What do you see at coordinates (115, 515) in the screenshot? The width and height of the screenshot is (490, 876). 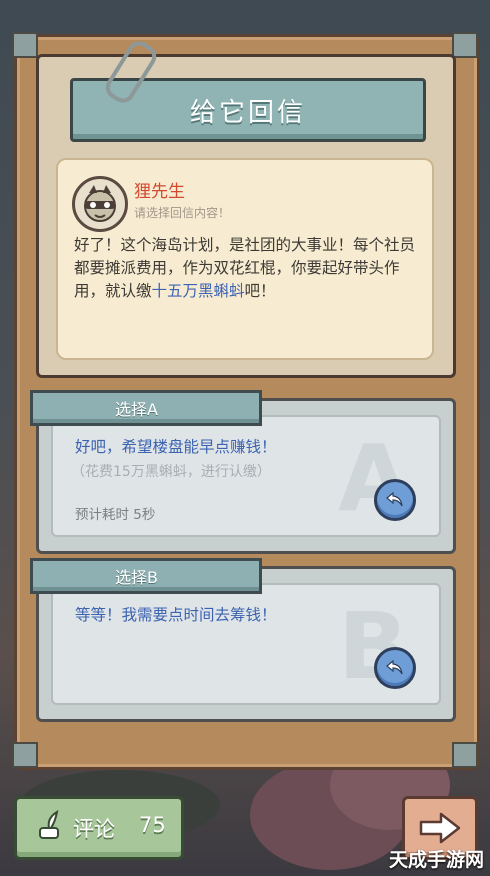 I see `choice-a-time: 预计耗时 5秒` at bounding box center [115, 515].